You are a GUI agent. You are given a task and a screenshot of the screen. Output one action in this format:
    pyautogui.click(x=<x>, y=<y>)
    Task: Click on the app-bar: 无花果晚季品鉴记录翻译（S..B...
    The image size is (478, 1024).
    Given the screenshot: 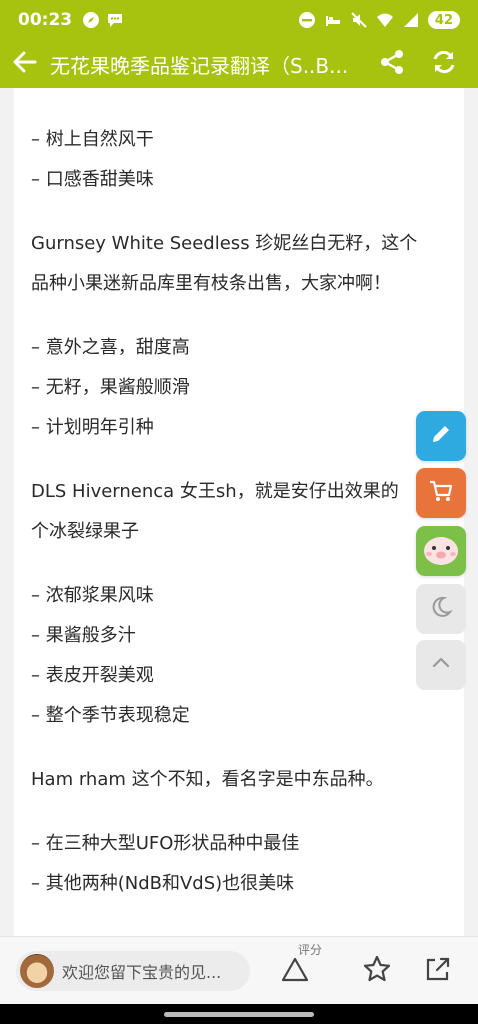 What is the action you would take?
    pyautogui.click(x=239, y=64)
    